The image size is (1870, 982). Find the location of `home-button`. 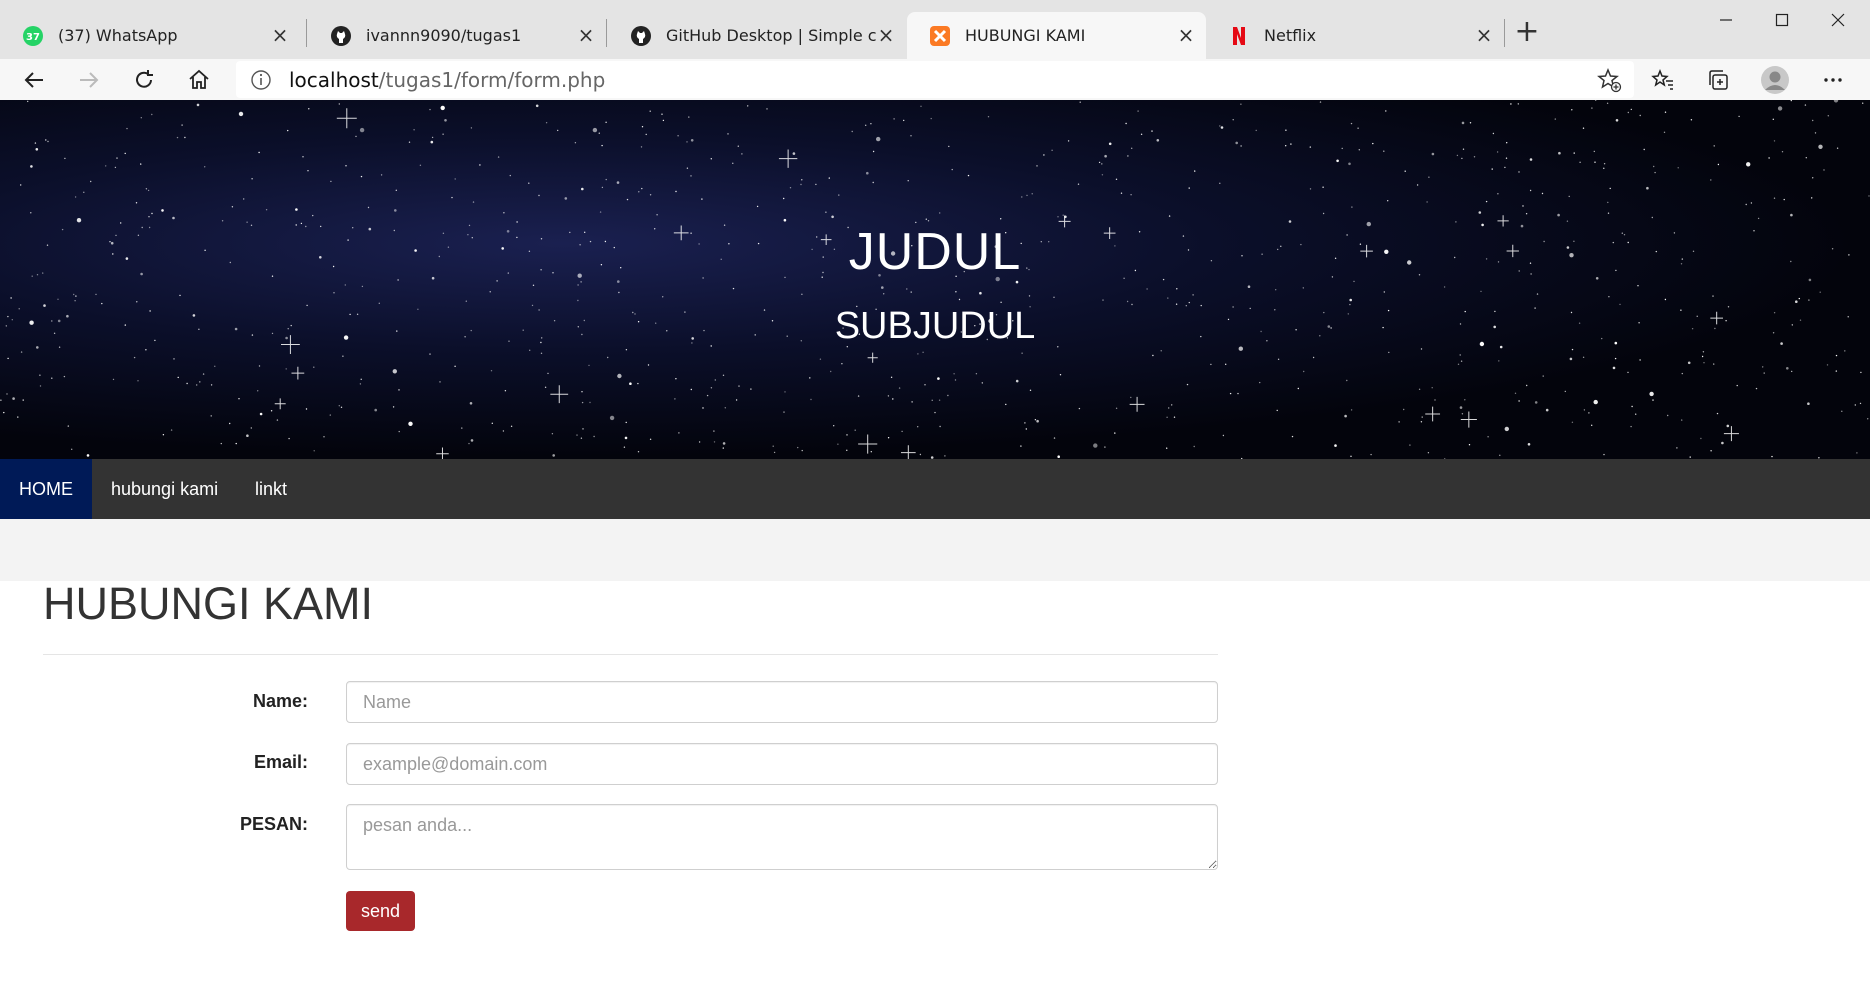

home-button is located at coordinates (199, 80).